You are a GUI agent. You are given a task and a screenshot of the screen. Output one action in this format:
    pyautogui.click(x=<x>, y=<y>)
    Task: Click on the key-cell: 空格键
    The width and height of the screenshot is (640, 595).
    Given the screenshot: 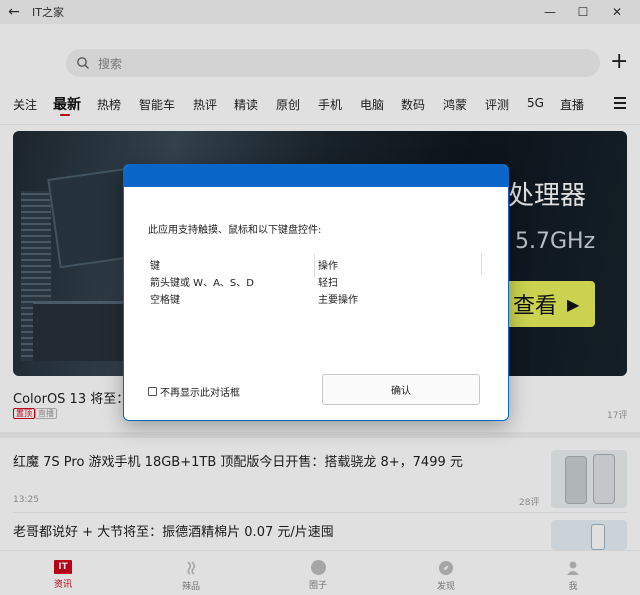 What is the action you would take?
    pyautogui.click(x=165, y=300)
    